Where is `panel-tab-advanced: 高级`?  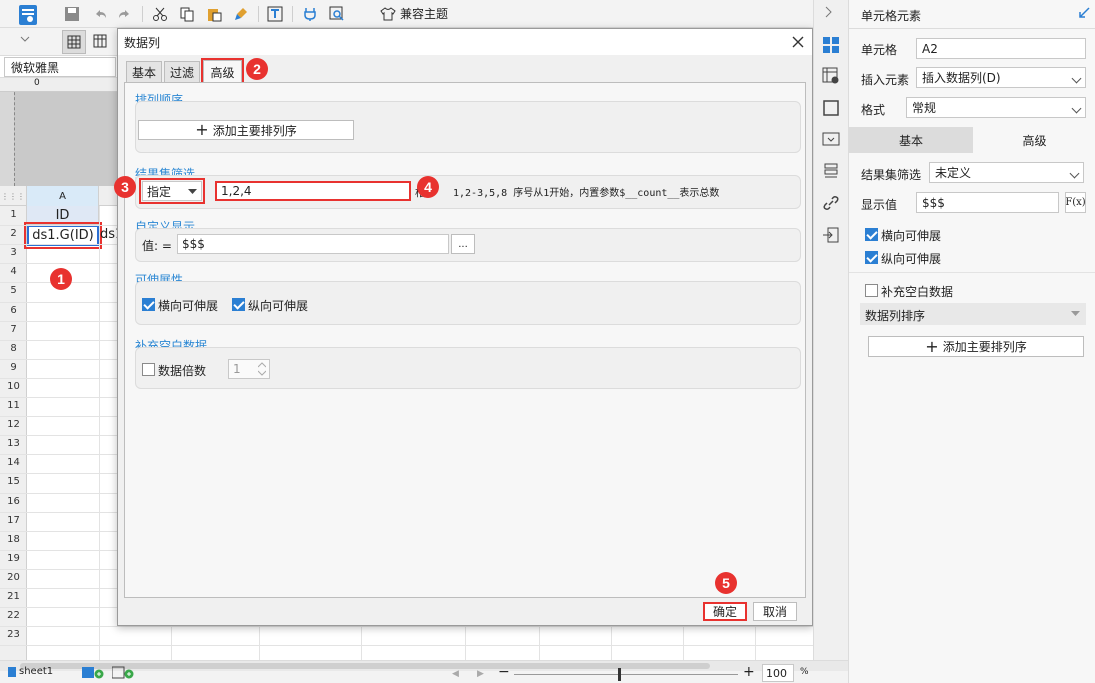
panel-tab-advanced: 高级 is located at coordinates (1034, 140).